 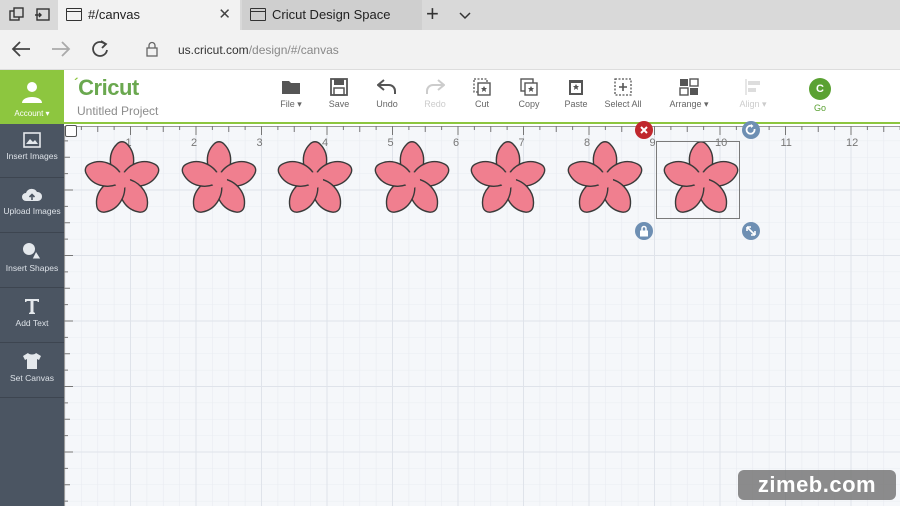 I want to click on folder-icon, so click(x=291, y=87).